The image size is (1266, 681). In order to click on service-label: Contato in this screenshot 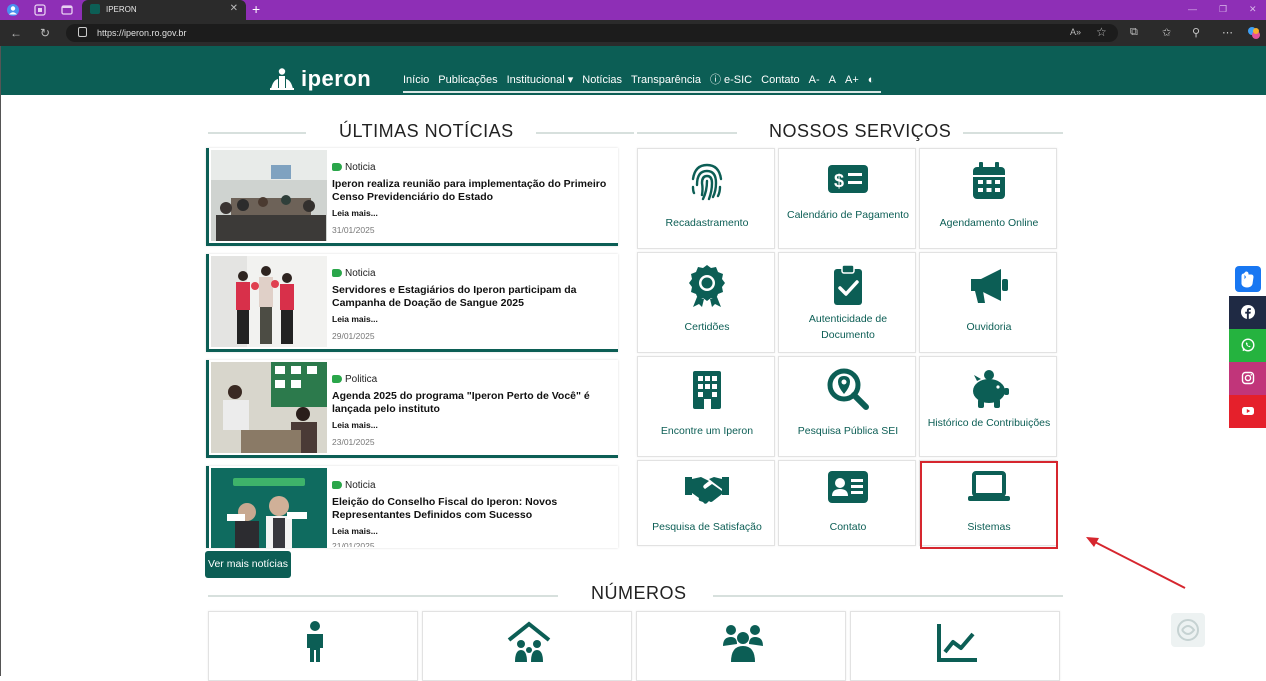, I will do `click(848, 527)`.